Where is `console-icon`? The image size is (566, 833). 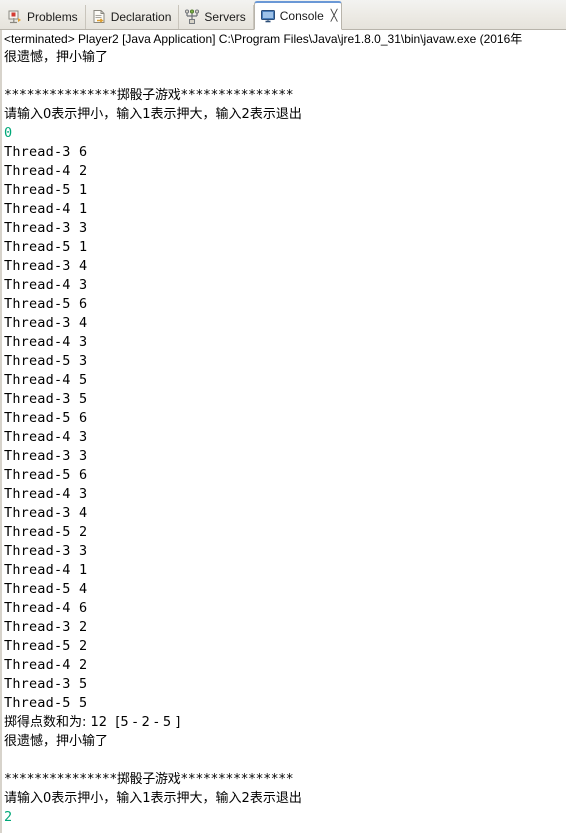
console-icon is located at coordinates (268, 16).